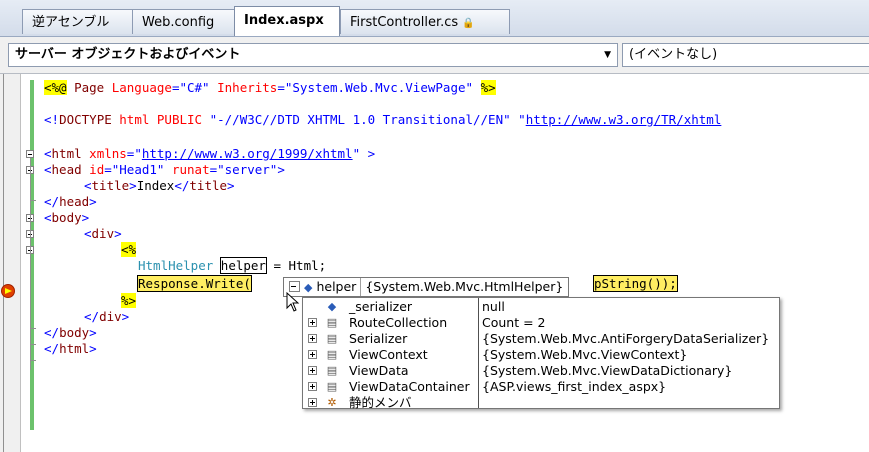  Describe the element at coordinates (141, 87) in the screenshot. I see `code-token: Language` at that location.